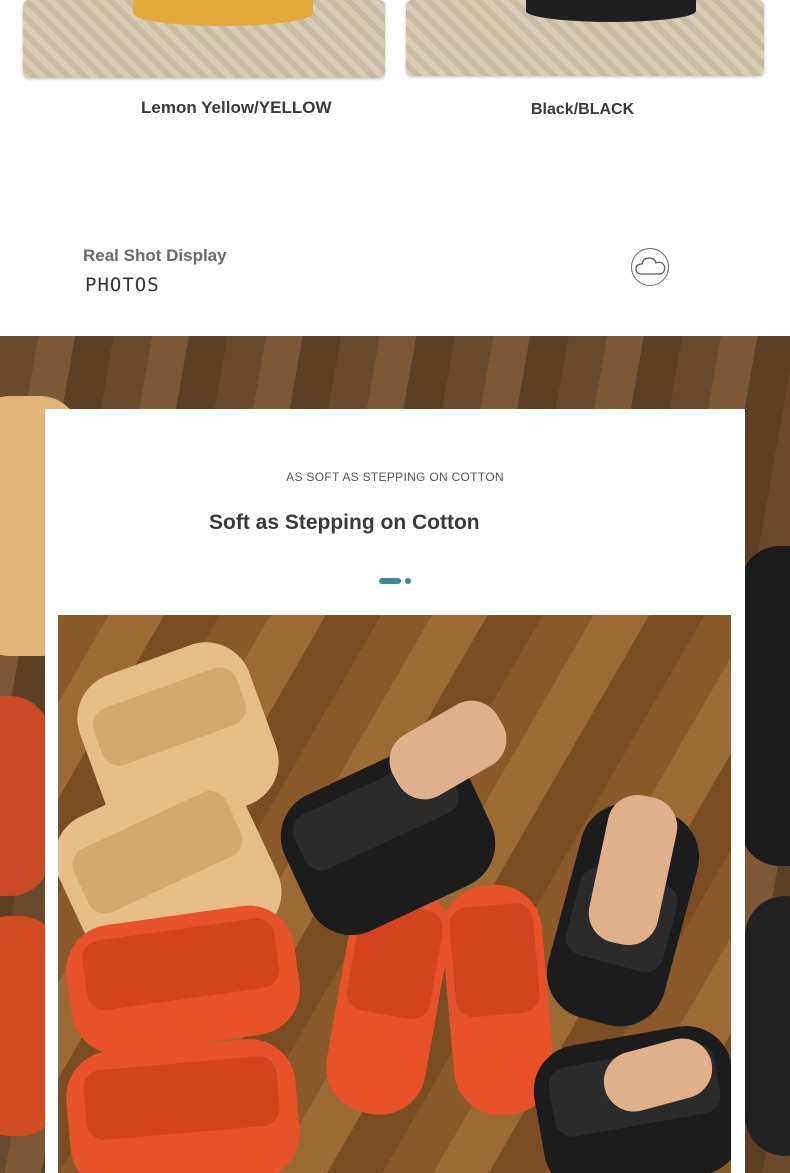 This screenshot has height=1173, width=790. I want to click on section-divider, so click(395, 581).